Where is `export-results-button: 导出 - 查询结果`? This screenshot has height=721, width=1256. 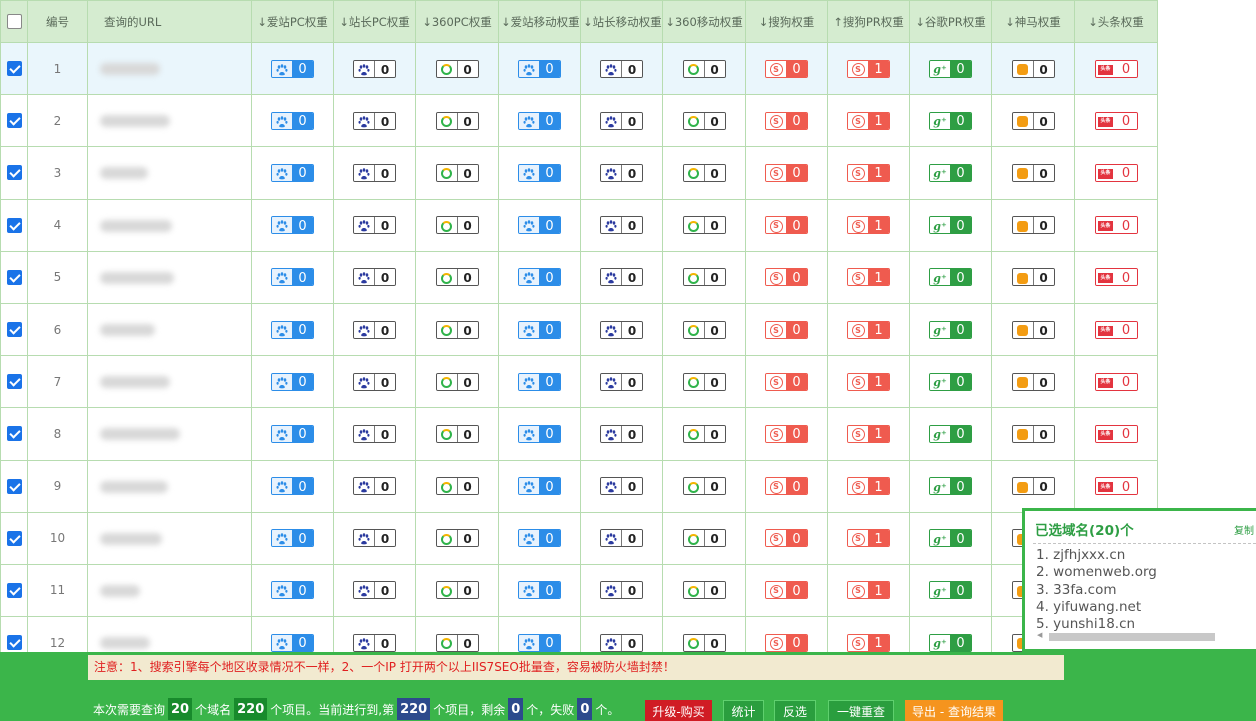
export-results-button: 导出 - 查询结果 is located at coordinates (954, 710).